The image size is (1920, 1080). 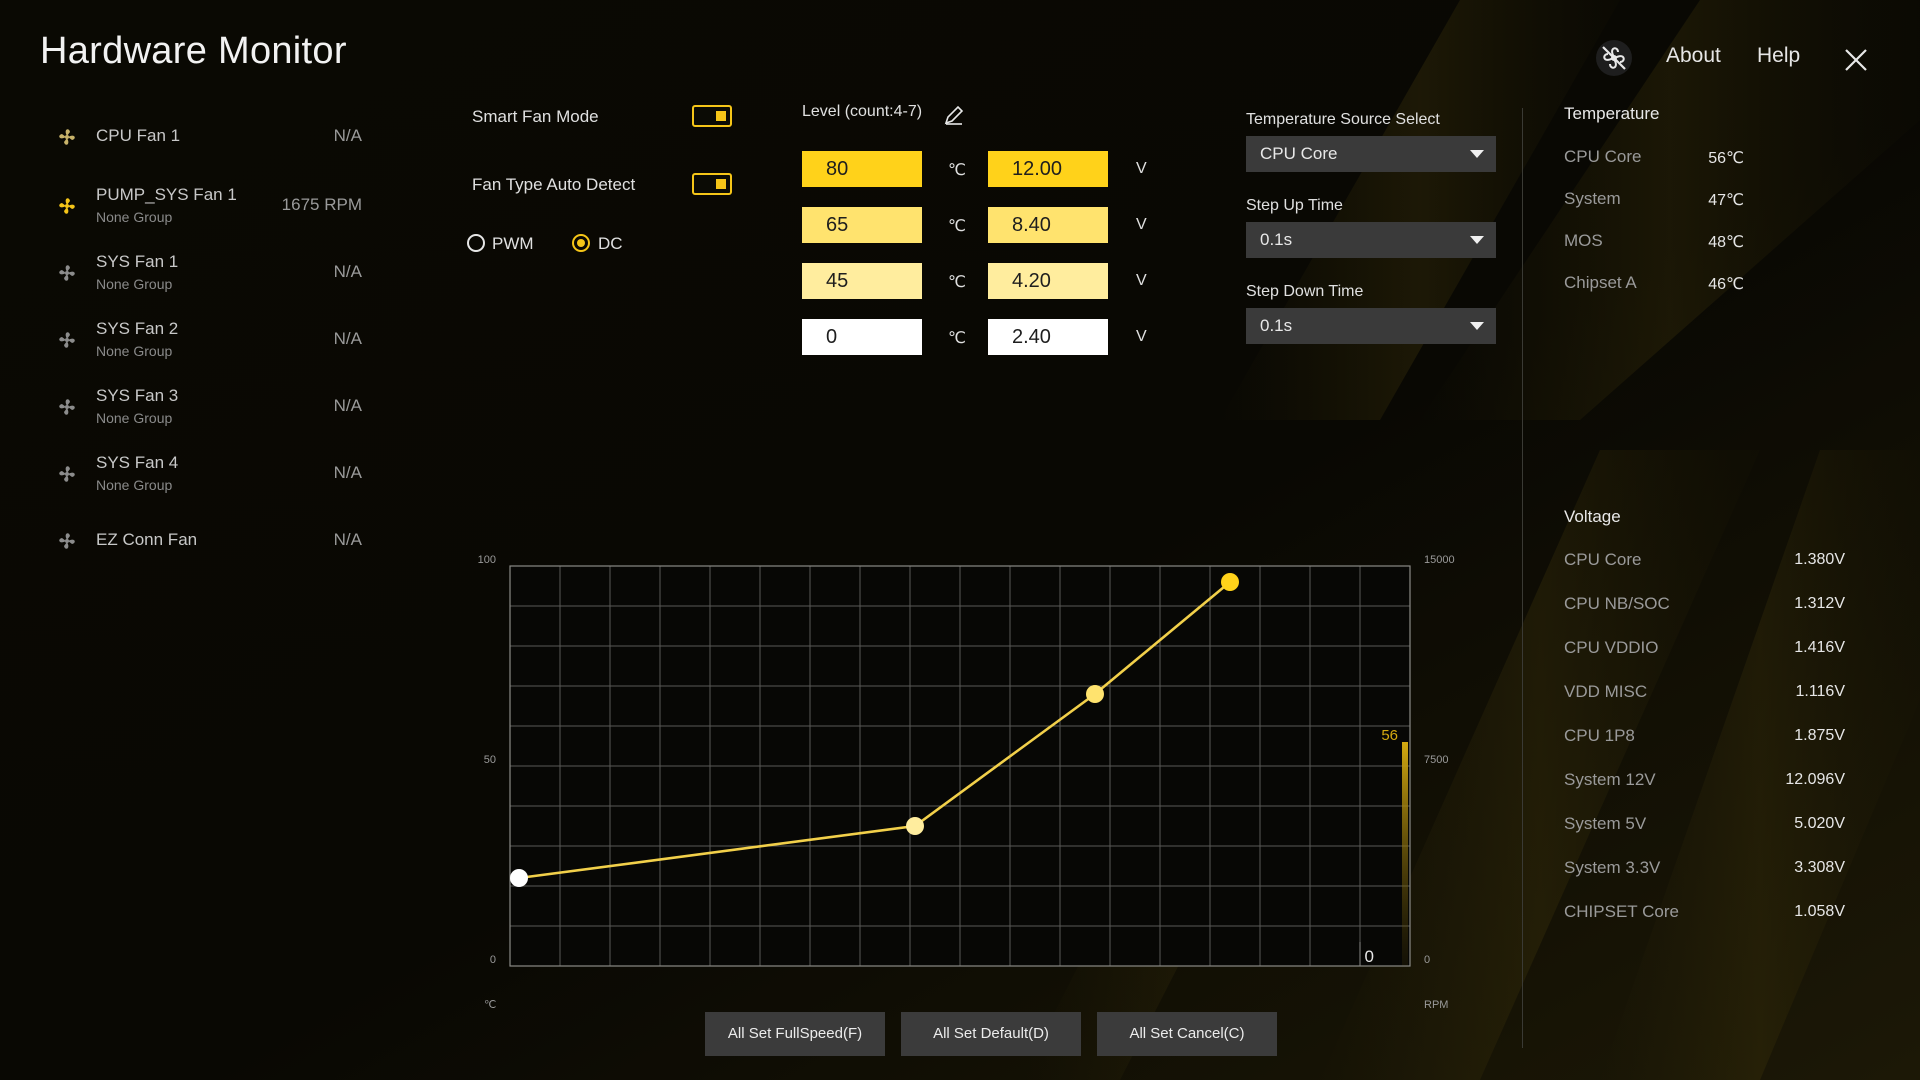 I want to click on close-button, so click(x=1855, y=59).